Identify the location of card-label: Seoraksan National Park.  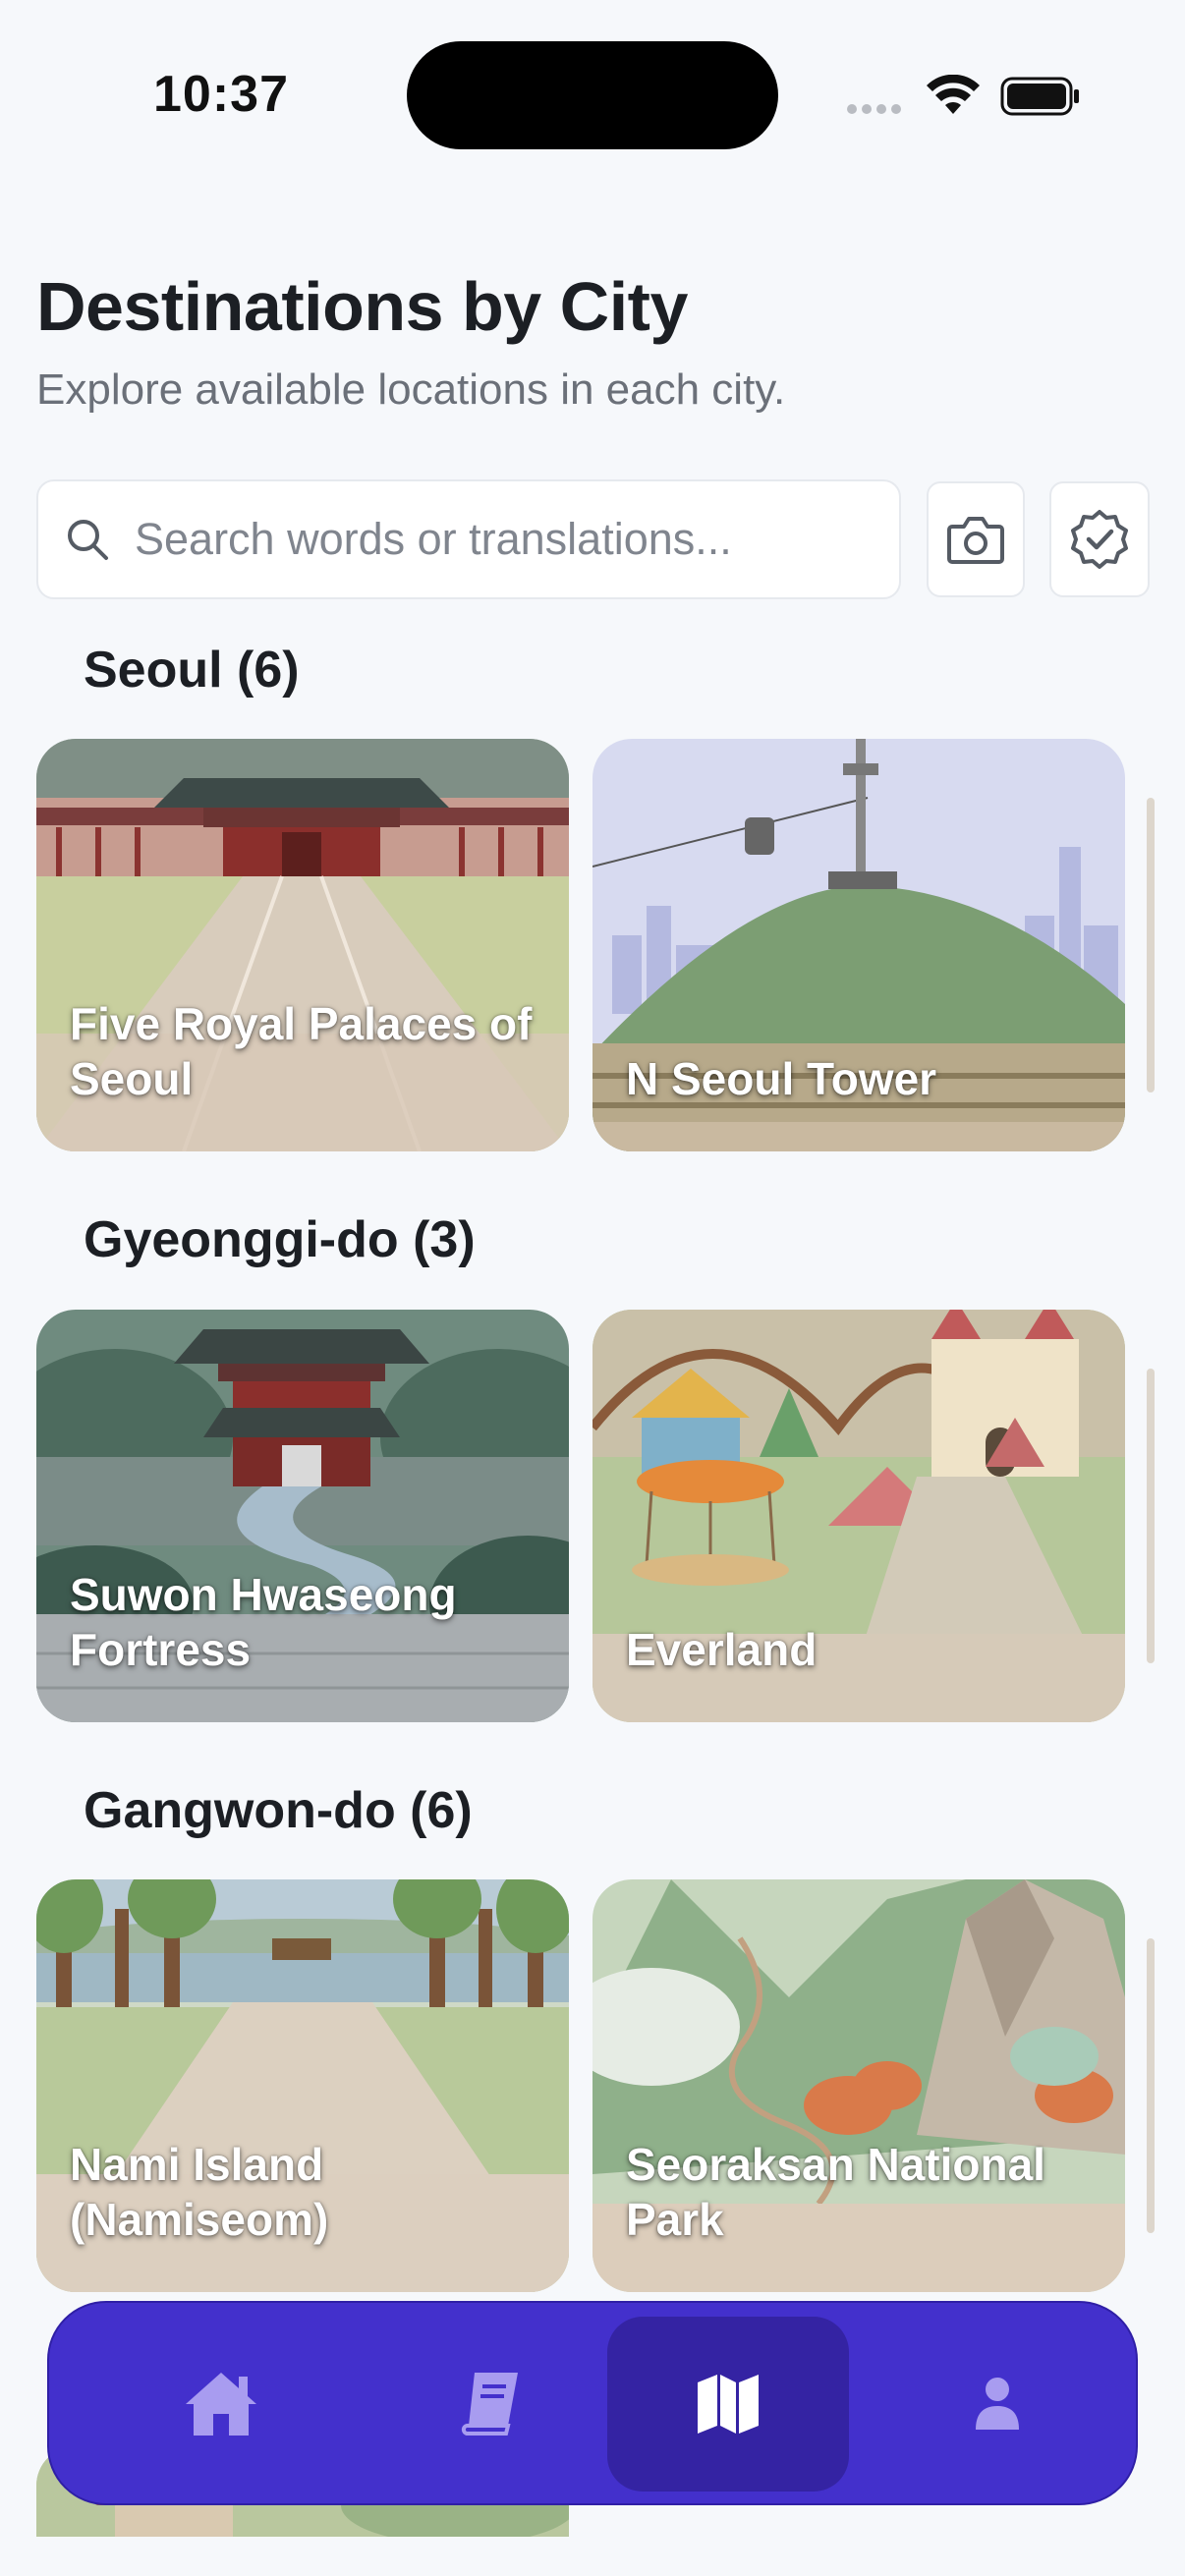
(836, 2191).